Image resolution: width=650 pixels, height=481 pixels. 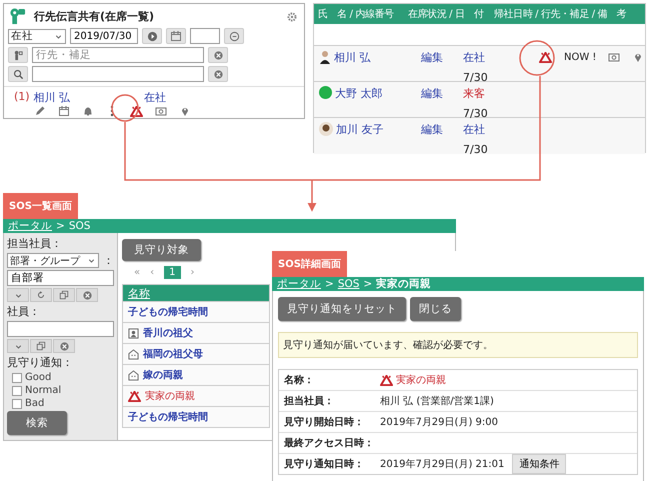 What do you see at coordinates (356, 14) in the screenshot?
I see `column-header: 氏 名 / 内線番号` at bounding box center [356, 14].